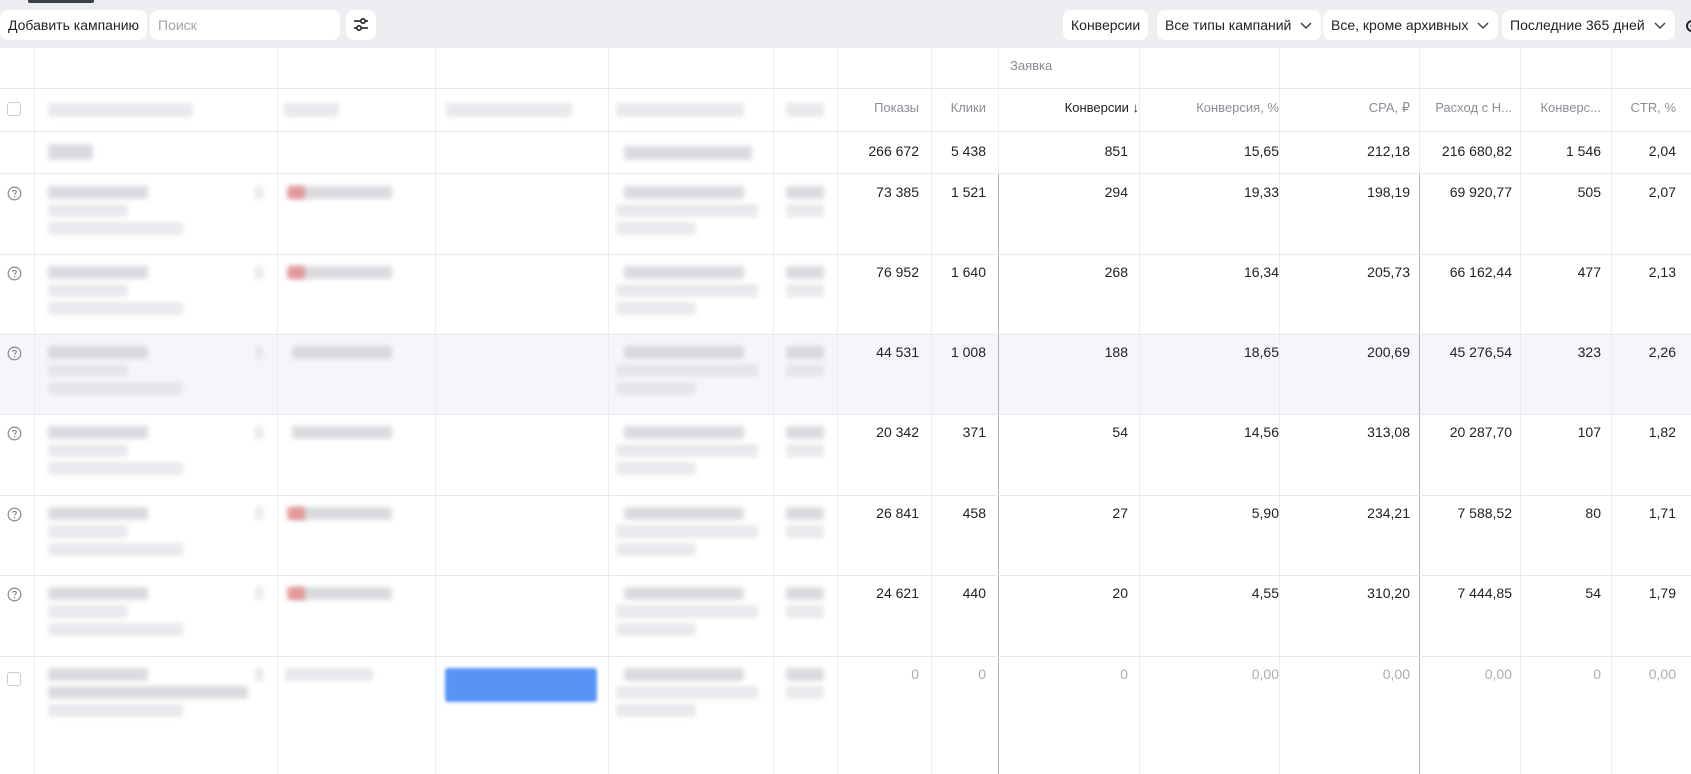  What do you see at coordinates (897, 272) in the screenshot?
I see `cell-impressions: 76 952` at bounding box center [897, 272].